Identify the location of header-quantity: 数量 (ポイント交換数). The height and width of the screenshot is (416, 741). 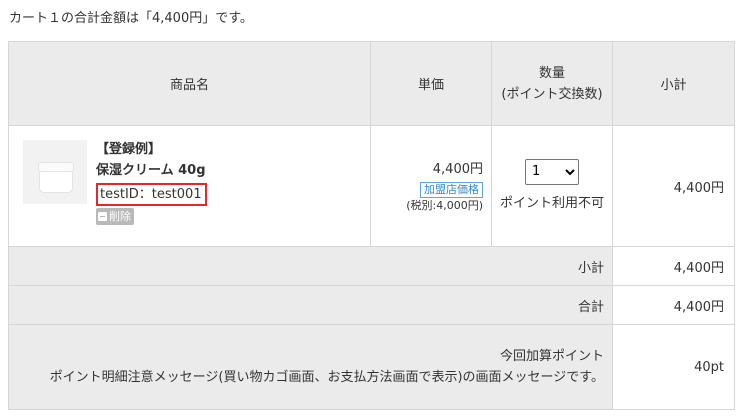
(552, 83).